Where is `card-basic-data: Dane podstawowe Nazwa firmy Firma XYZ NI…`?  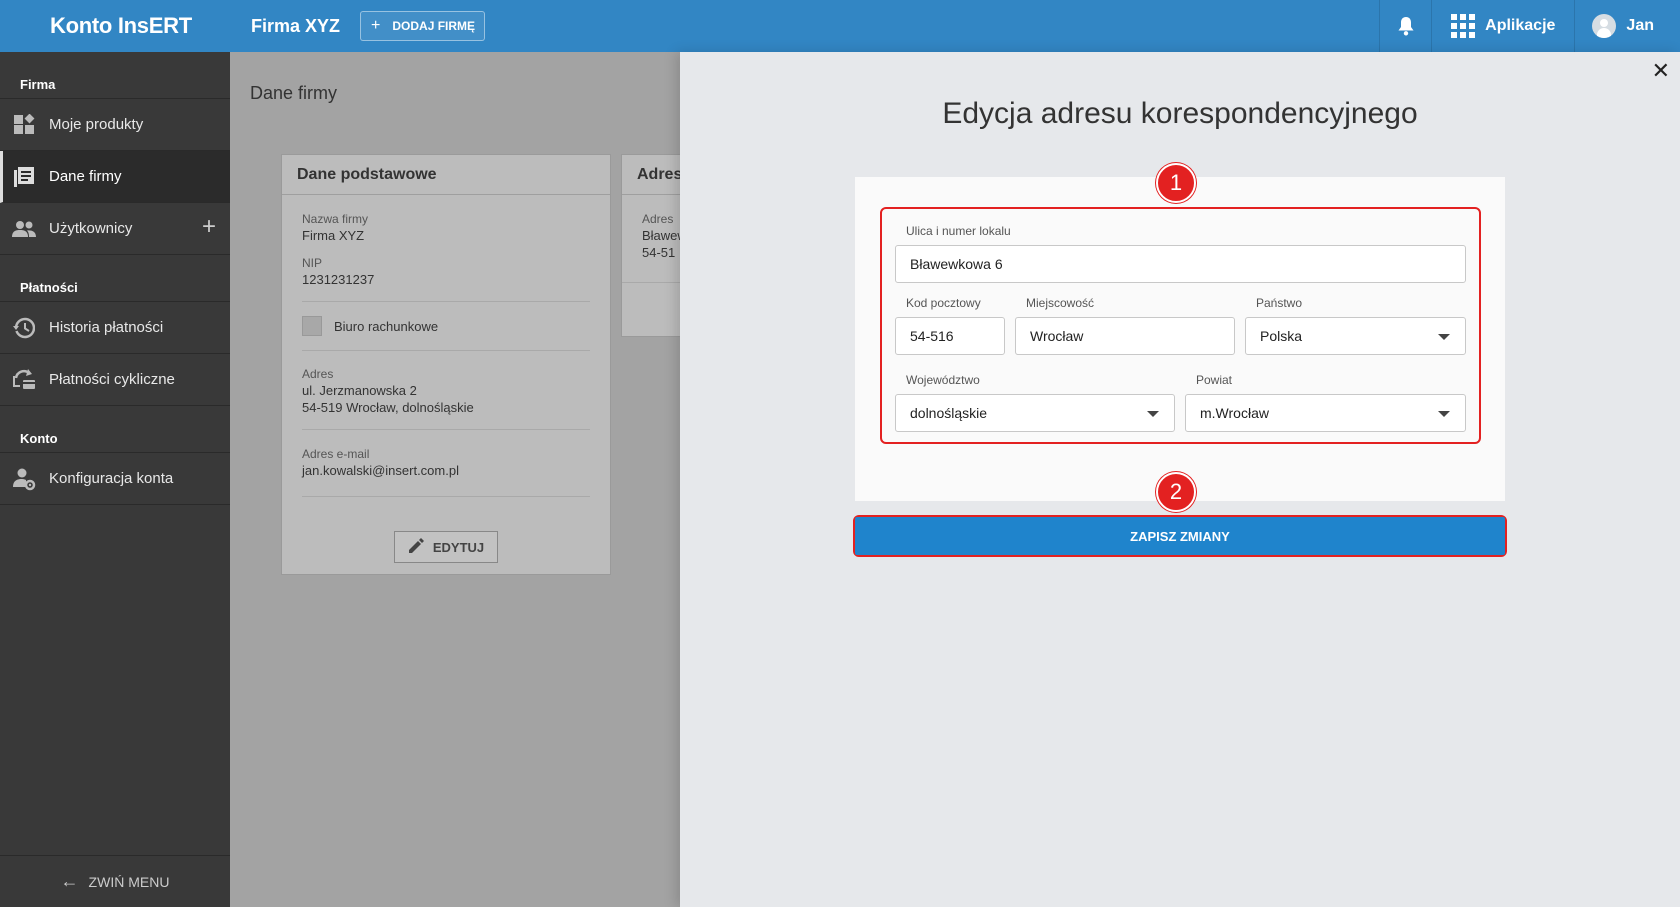
card-basic-data: Dane podstawowe Nazwa firmy Firma XYZ NI… is located at coordinates (446, 364).